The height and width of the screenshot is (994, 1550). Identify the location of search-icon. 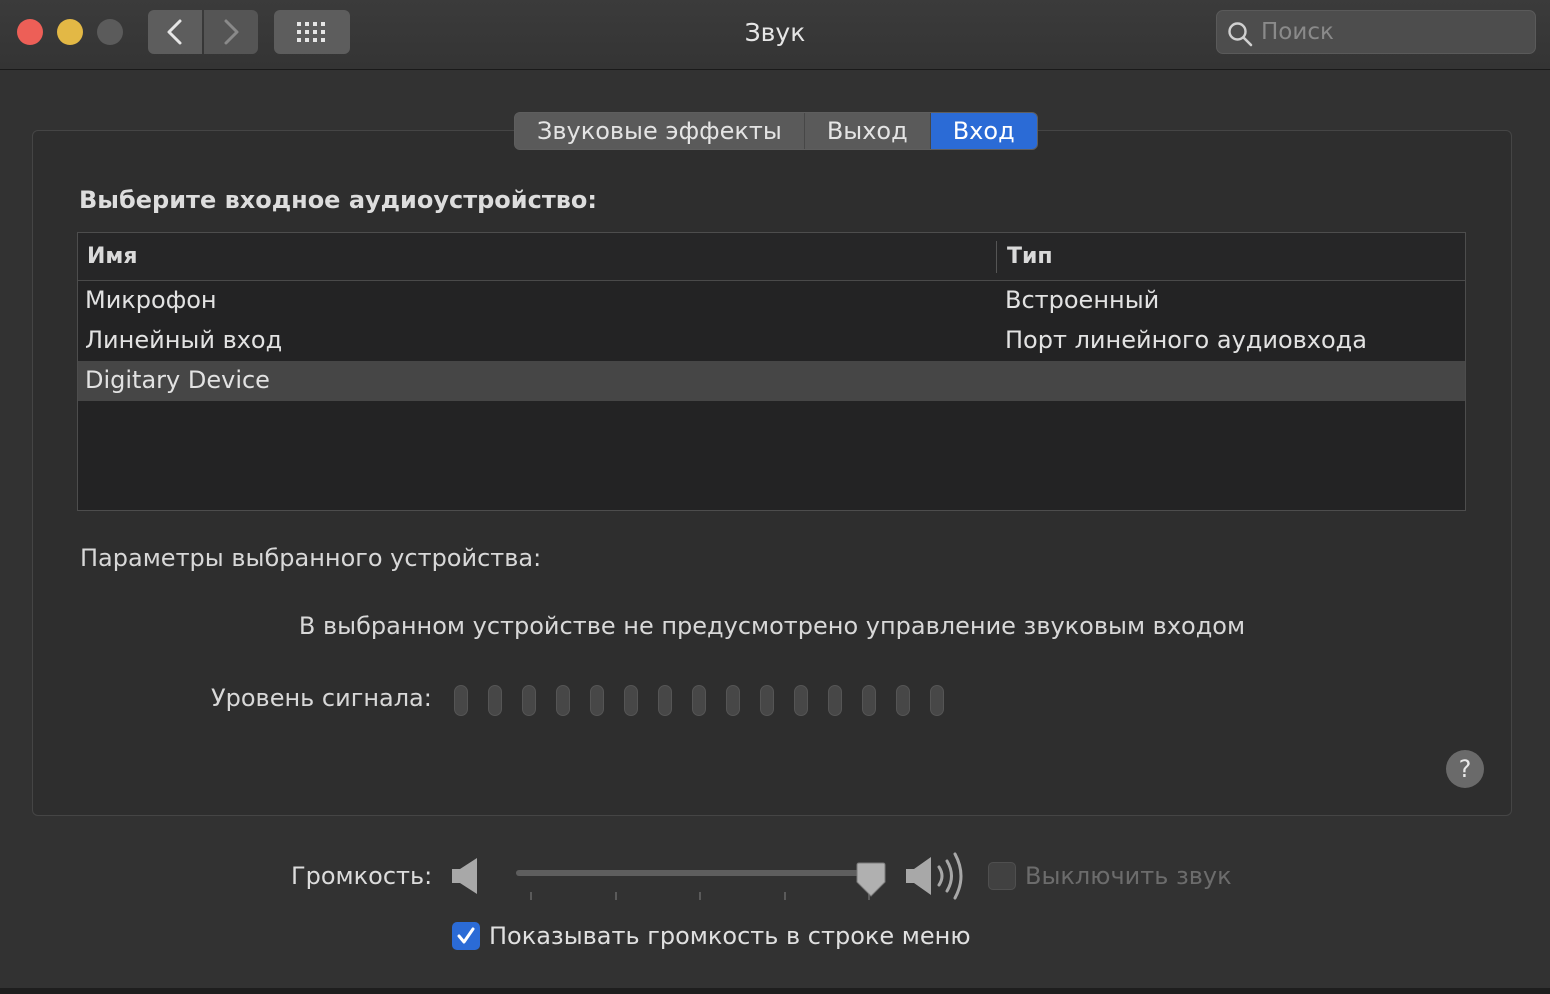
(1240, 34).